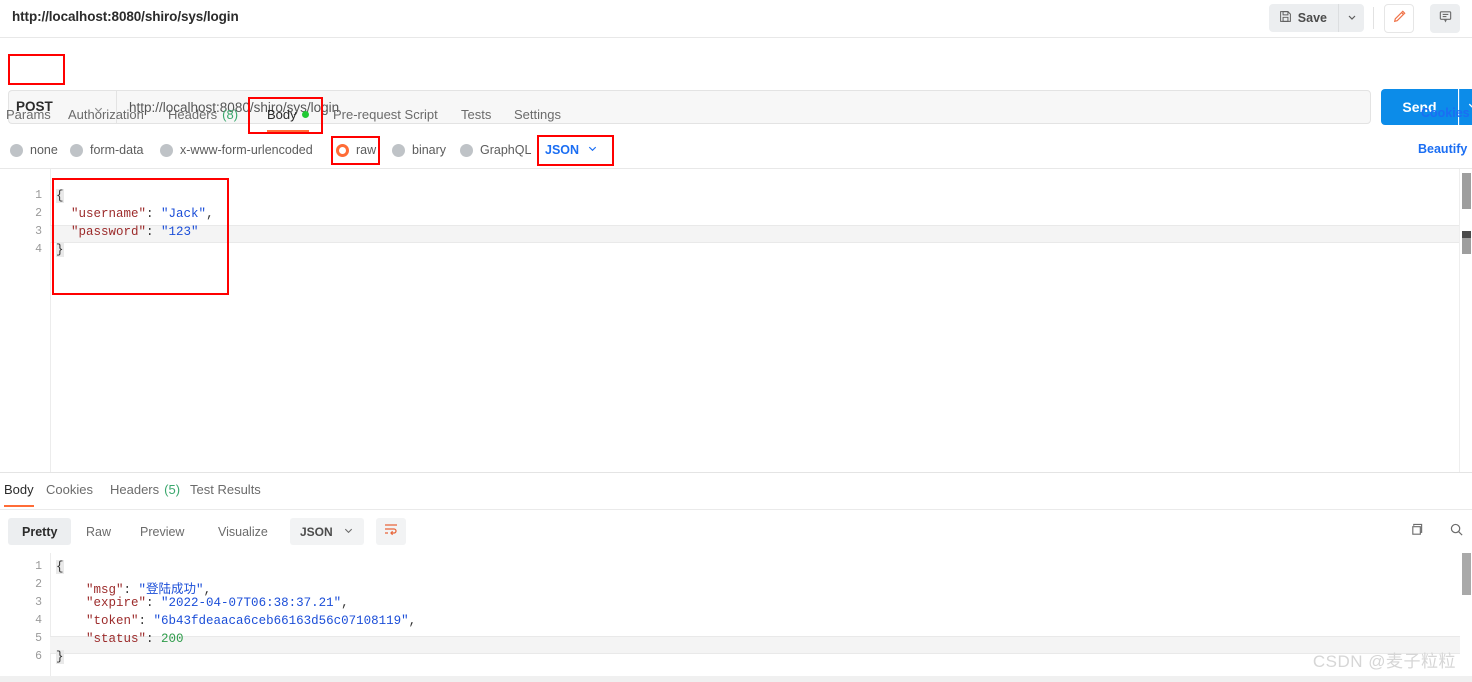  Describe the element at coordinates (282, 114) in the screenshot. I see `tab-label: Body` at that location.